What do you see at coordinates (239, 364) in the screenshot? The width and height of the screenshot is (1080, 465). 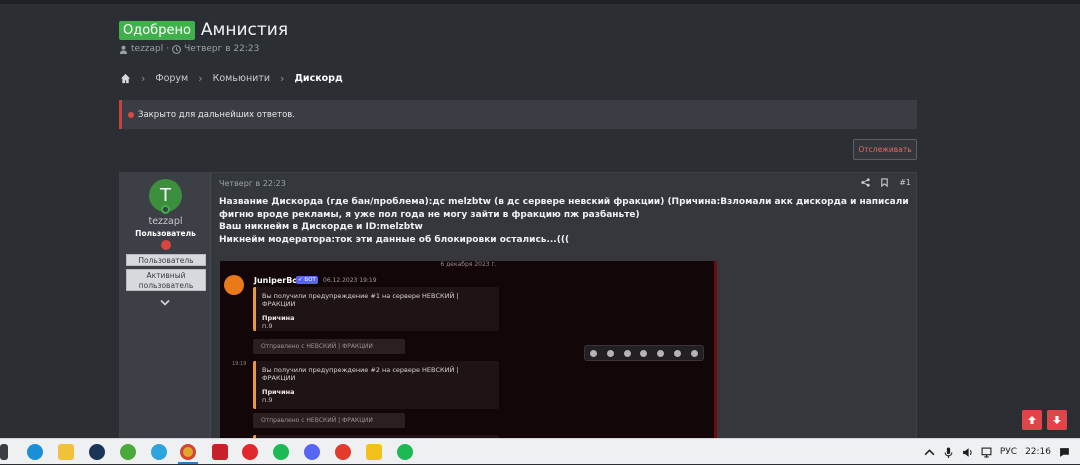 I see `message-time: 19:19` at bounding box center [239, 364].